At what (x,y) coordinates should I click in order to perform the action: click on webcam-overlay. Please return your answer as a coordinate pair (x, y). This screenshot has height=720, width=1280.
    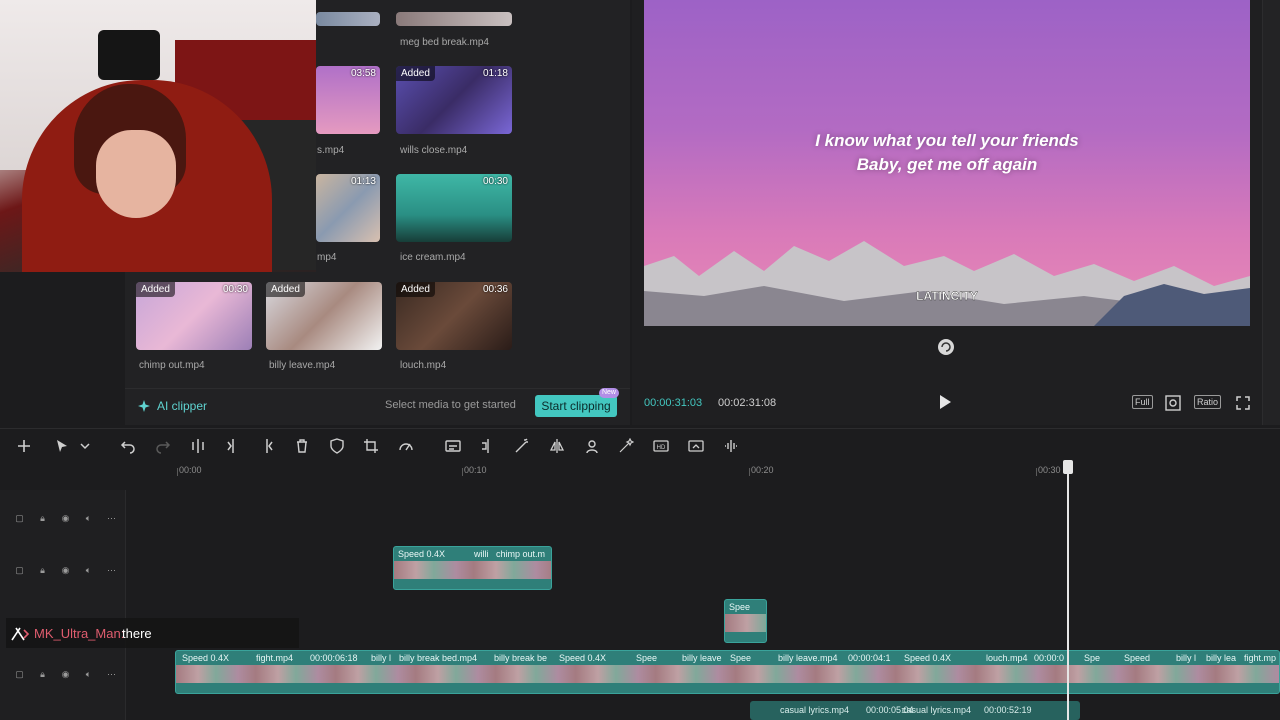
    Looking at the image, I should click on (158, 136).